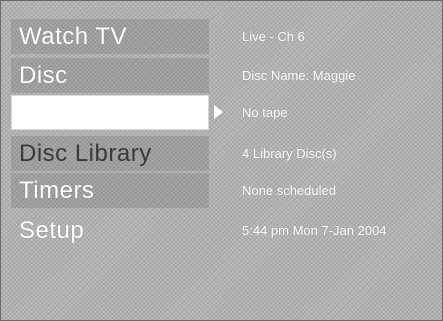 This screenshot has height=321, width=443. Describe the element at coordinates (218, 112) in the screenshot. I see `right-arrow-icon` at that location.